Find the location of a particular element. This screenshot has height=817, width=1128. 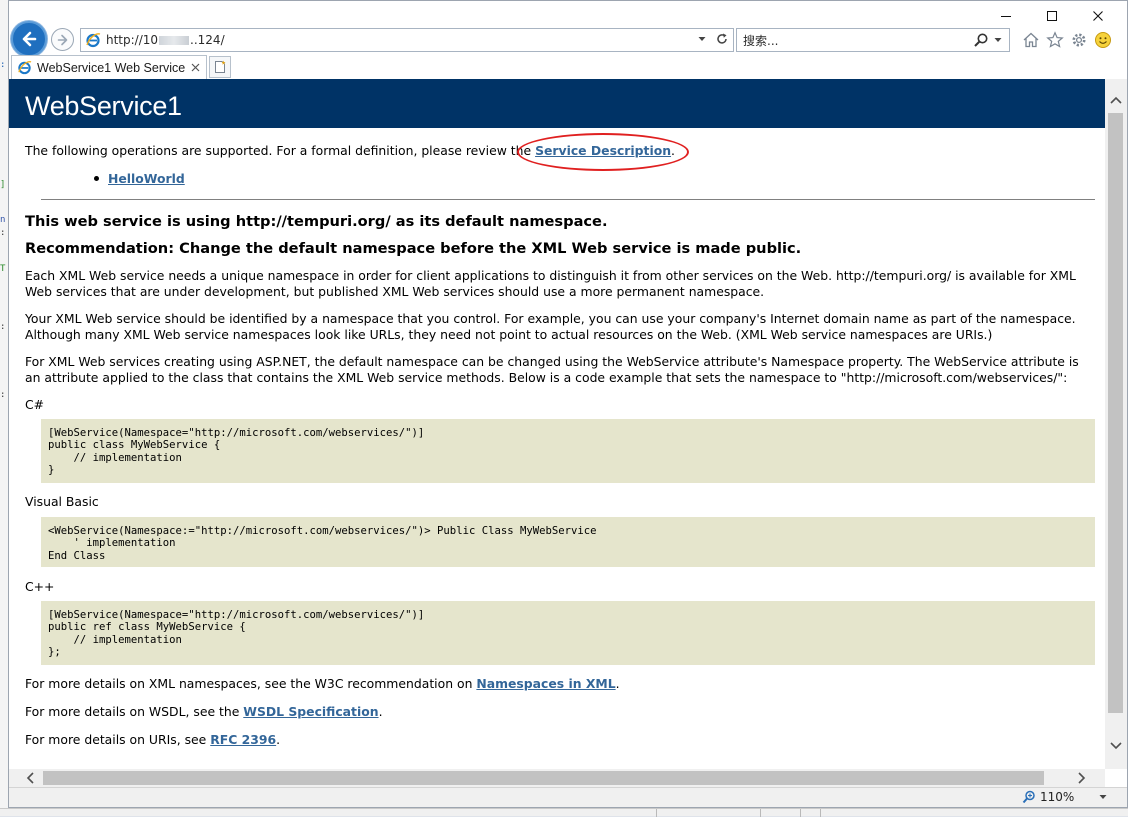

minimize-icon is located at coordinates (1006, 16).